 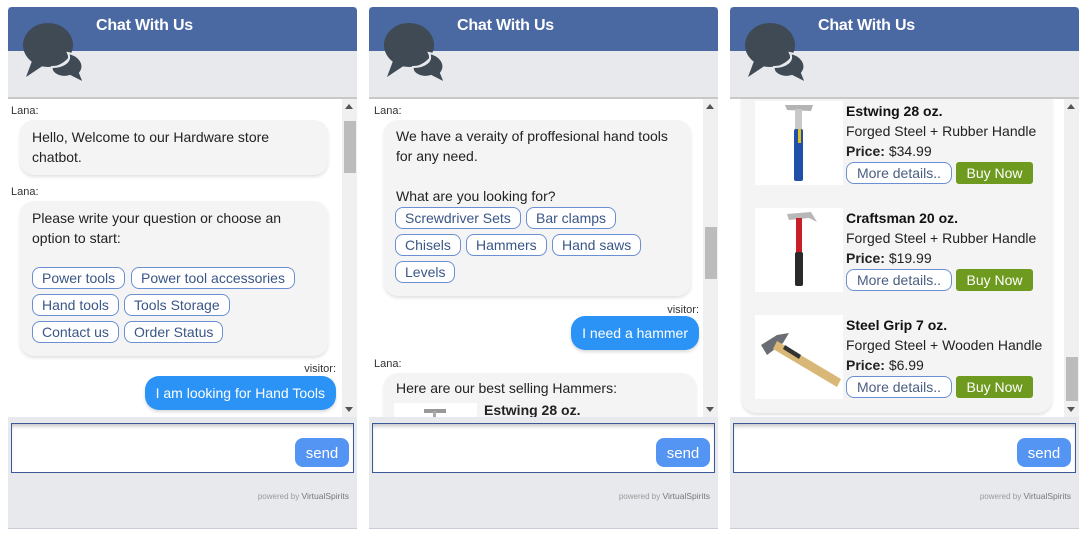 I want to click on option-order-status: Order Status, so click(x=174, y=332).